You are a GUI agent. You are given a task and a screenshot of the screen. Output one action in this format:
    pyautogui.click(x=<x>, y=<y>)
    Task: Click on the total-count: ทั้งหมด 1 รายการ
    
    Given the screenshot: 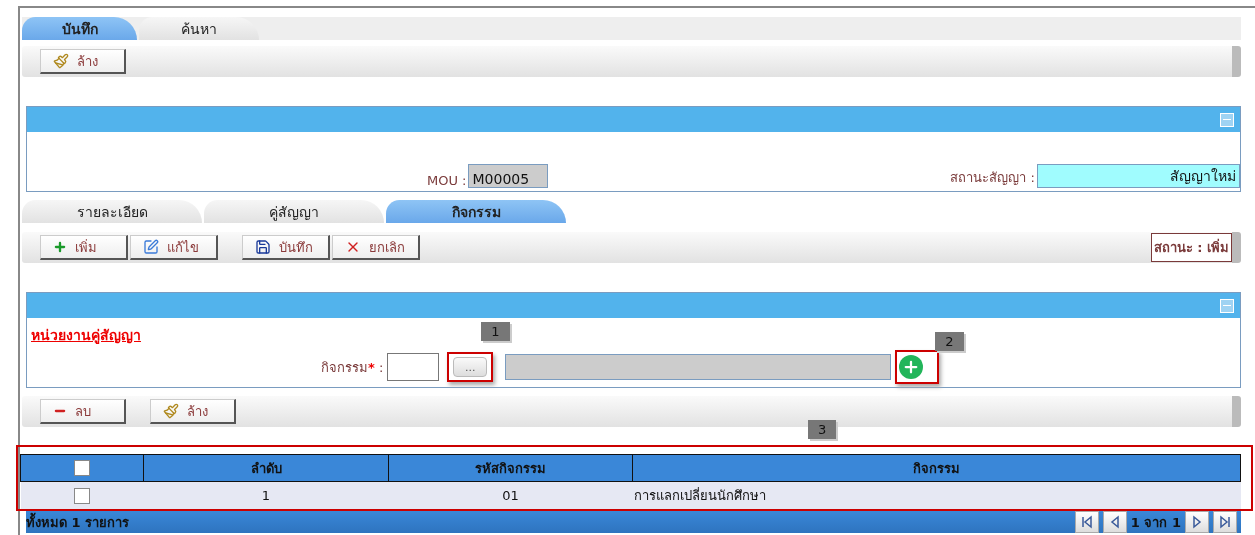 What is the action you would take?
    pyautogui.click(x=78, y=521)
    